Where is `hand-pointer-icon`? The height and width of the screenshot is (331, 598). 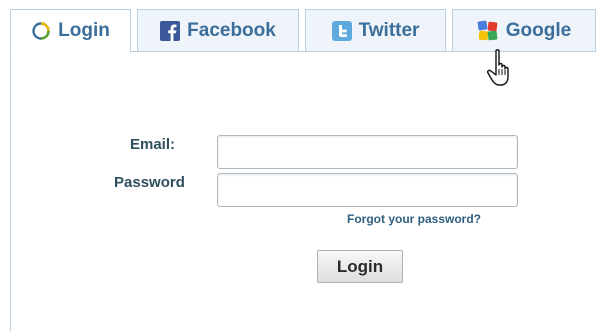
hand-pointer-icon is located at coordinates (502, 68).